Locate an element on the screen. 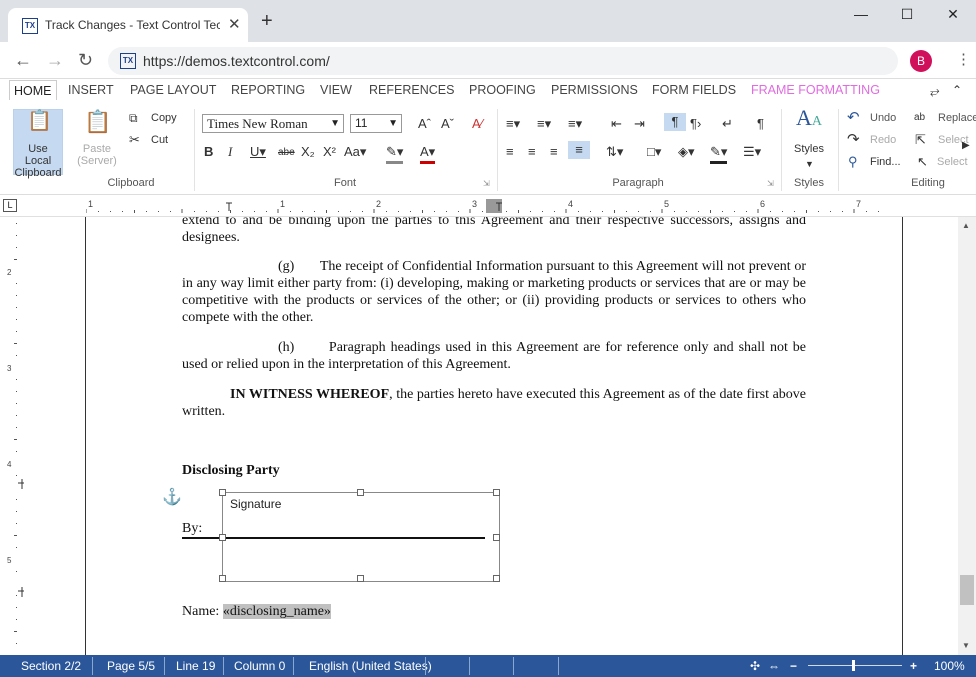 The width and height of the screenshot is (976, 677). copy-button: Copy is located at coordinates (164, 118).